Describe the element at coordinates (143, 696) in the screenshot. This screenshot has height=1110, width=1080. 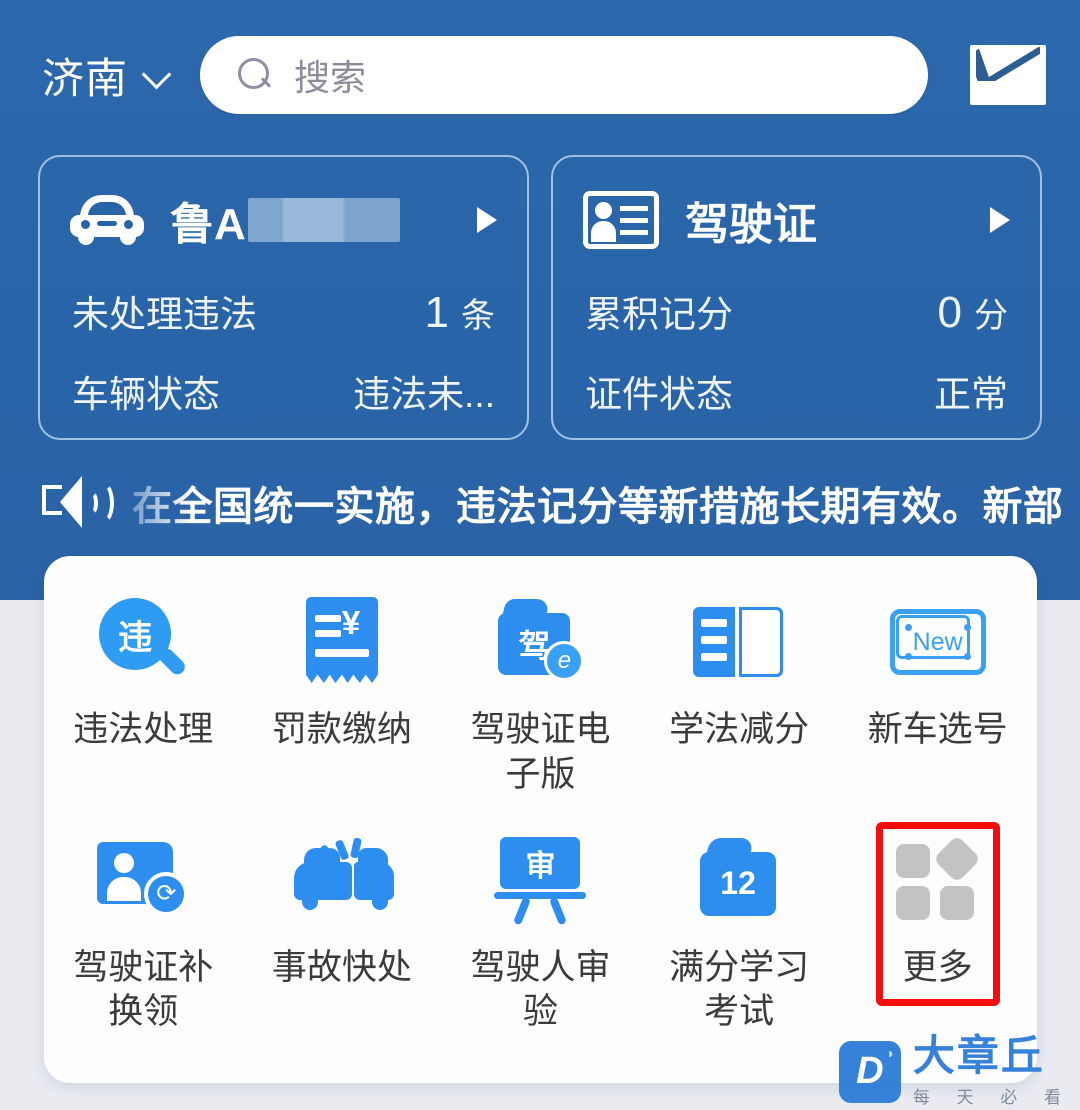
I see `service-item-violation-handling: 违 违法处理` at that location.